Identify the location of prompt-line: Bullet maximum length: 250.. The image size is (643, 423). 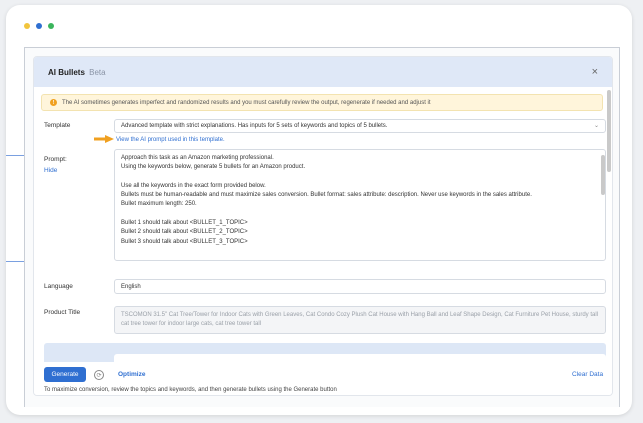
(159, 204).